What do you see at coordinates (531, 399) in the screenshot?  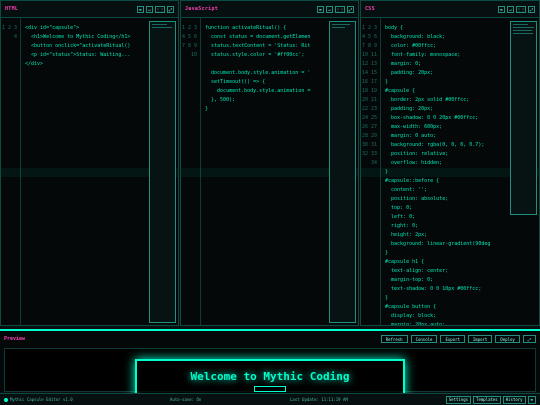 I see `menu-icon: ≡` at bounding box center [531, 399].